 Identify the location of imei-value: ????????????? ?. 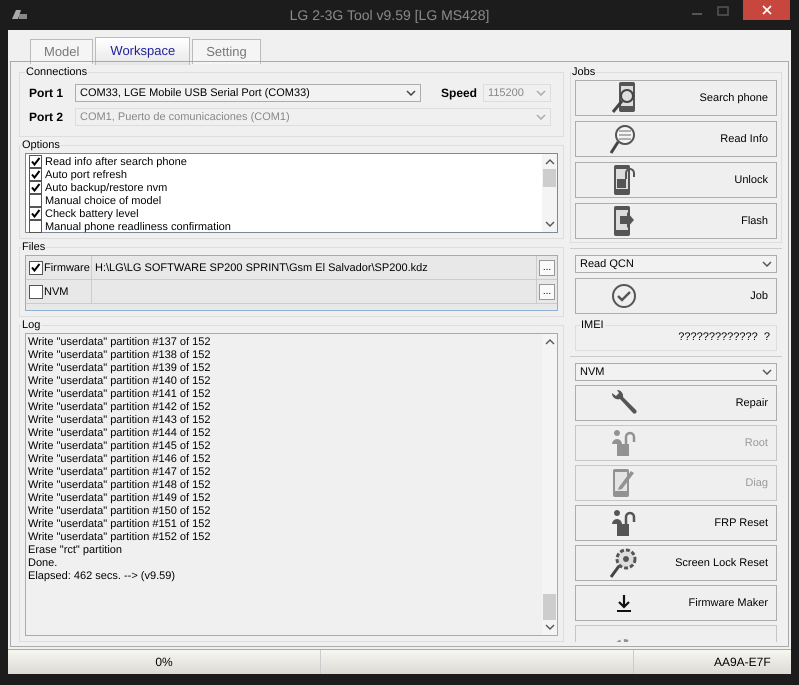
(724, 337).